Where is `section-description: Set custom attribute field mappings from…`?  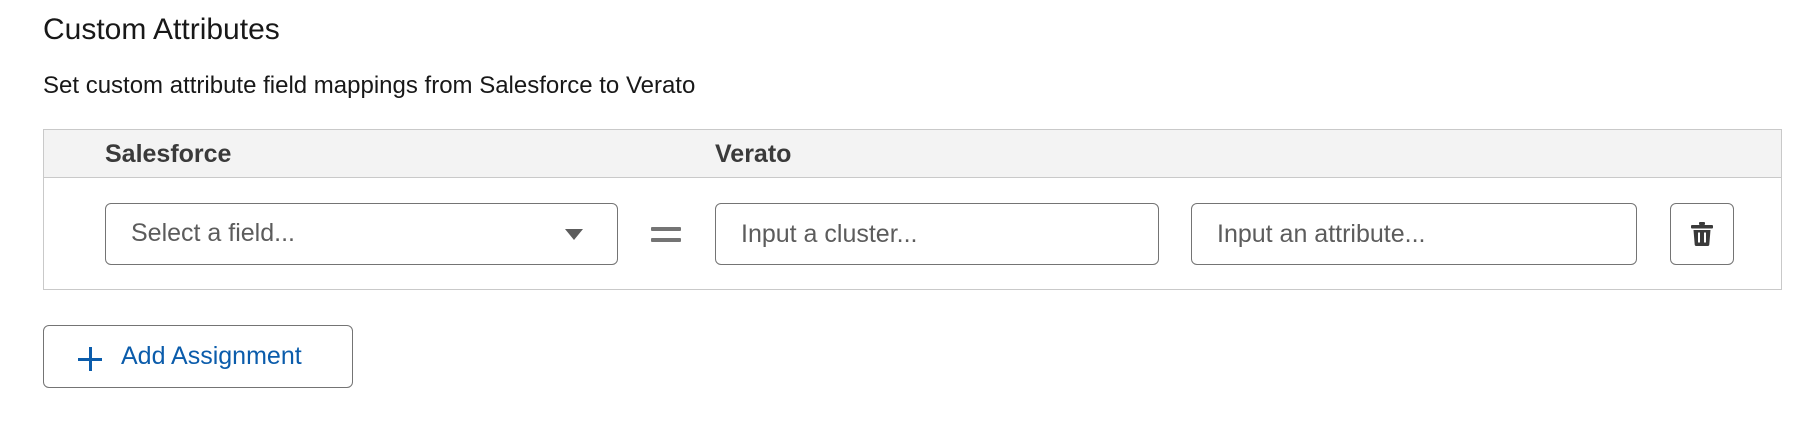 section-description: Set custom attribute field mappings from… is located at coordinates (369, 85).